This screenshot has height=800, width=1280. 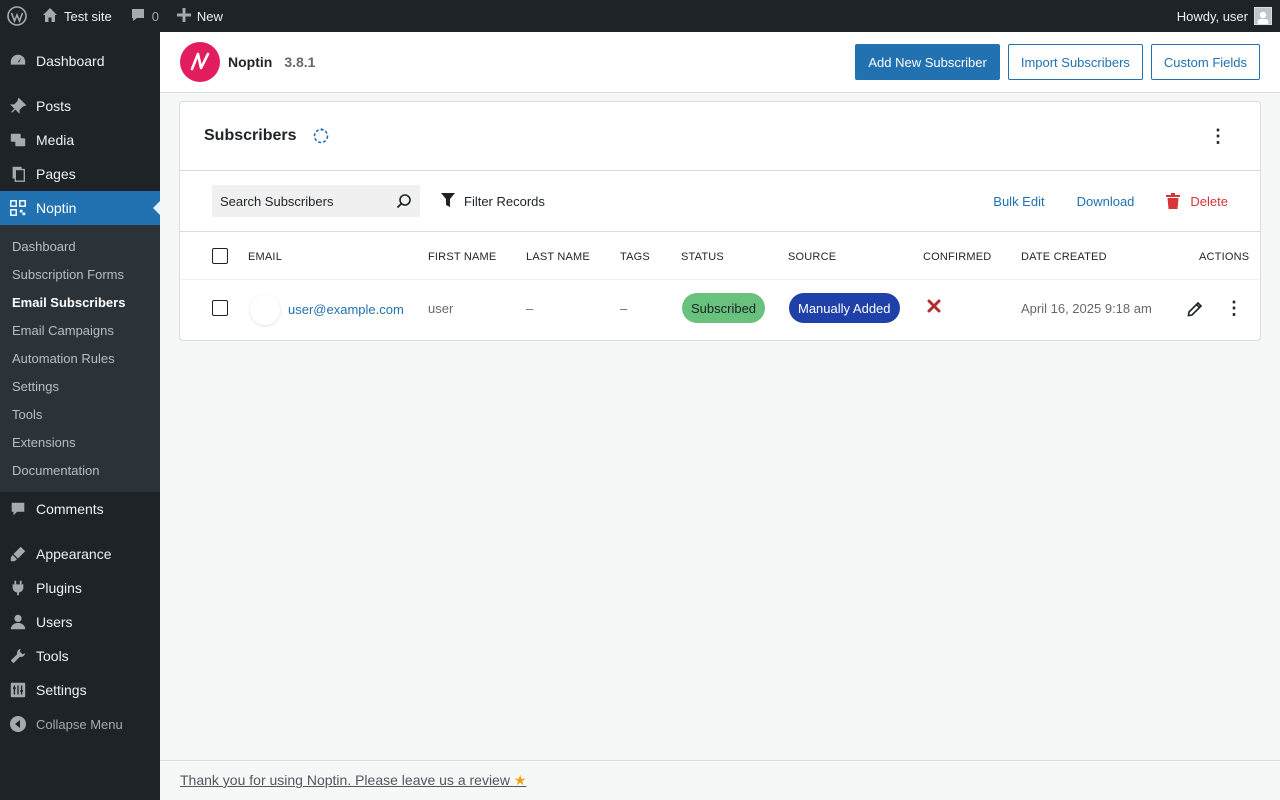 What do you see at coordinates (18, 140) in the screenshot?
I see `media-icon` at bounding box center [18, 140].